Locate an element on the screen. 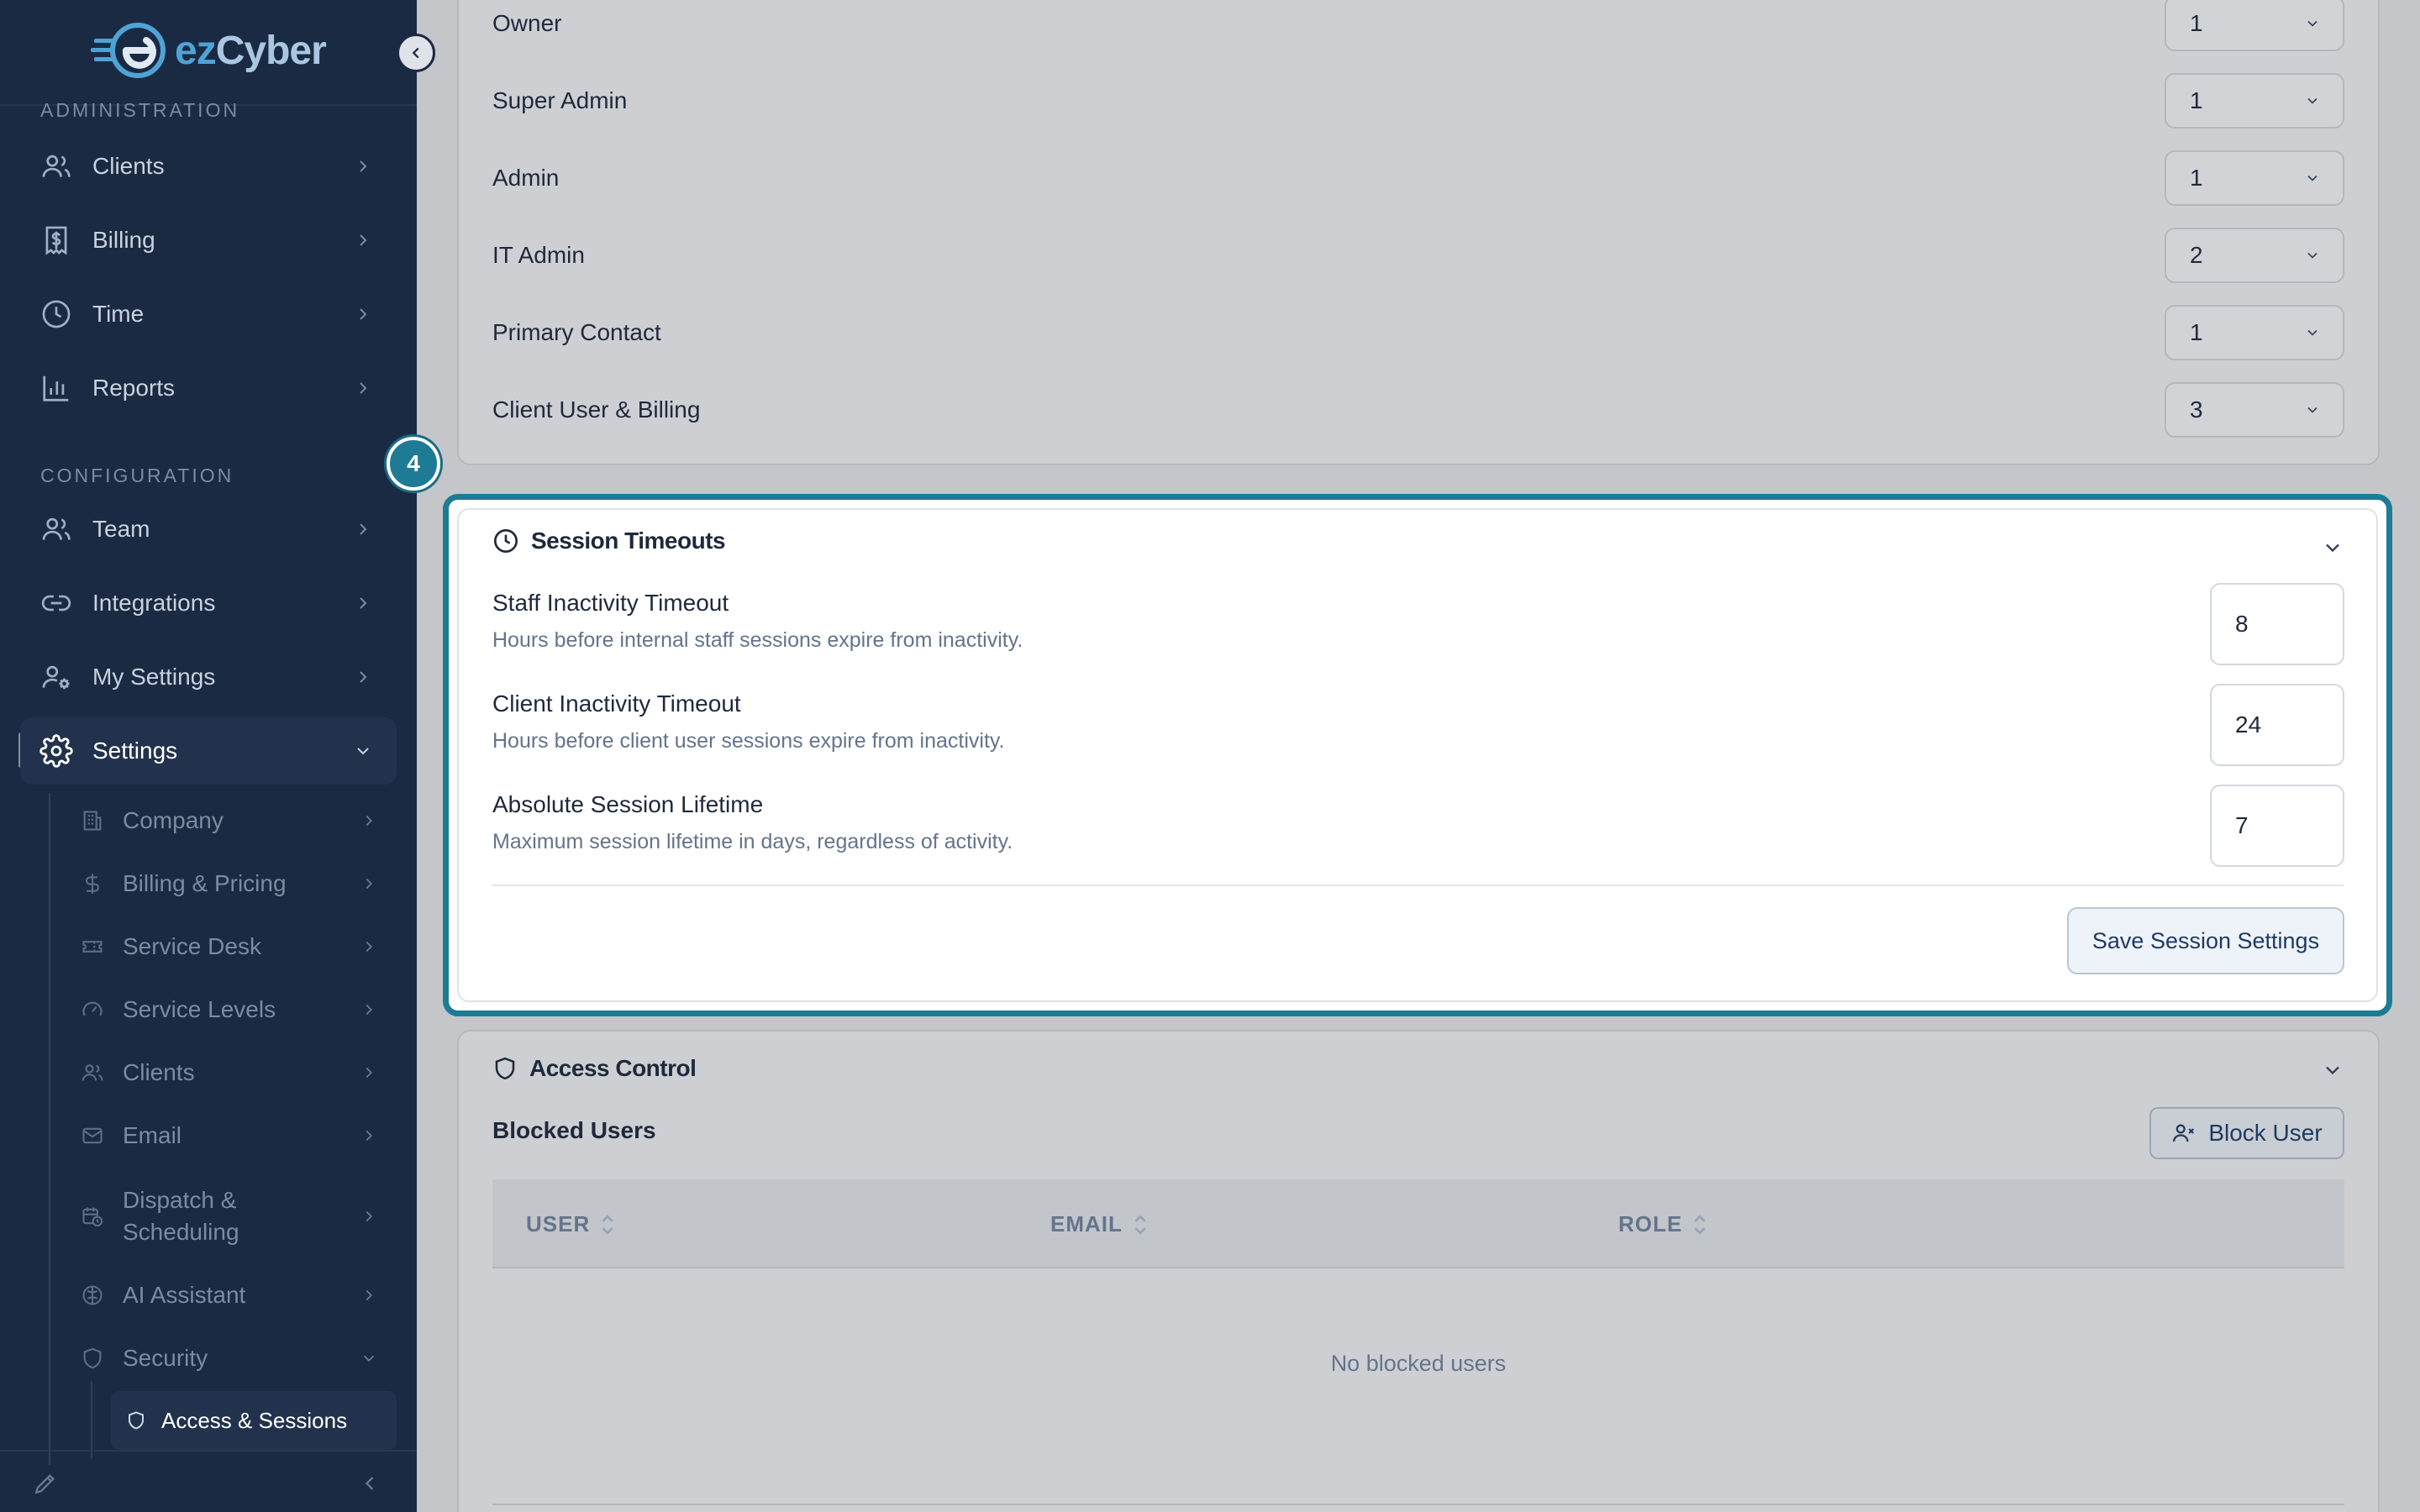  session-timeouts-header: Session Timeouts is located at coordinates (609, 541).